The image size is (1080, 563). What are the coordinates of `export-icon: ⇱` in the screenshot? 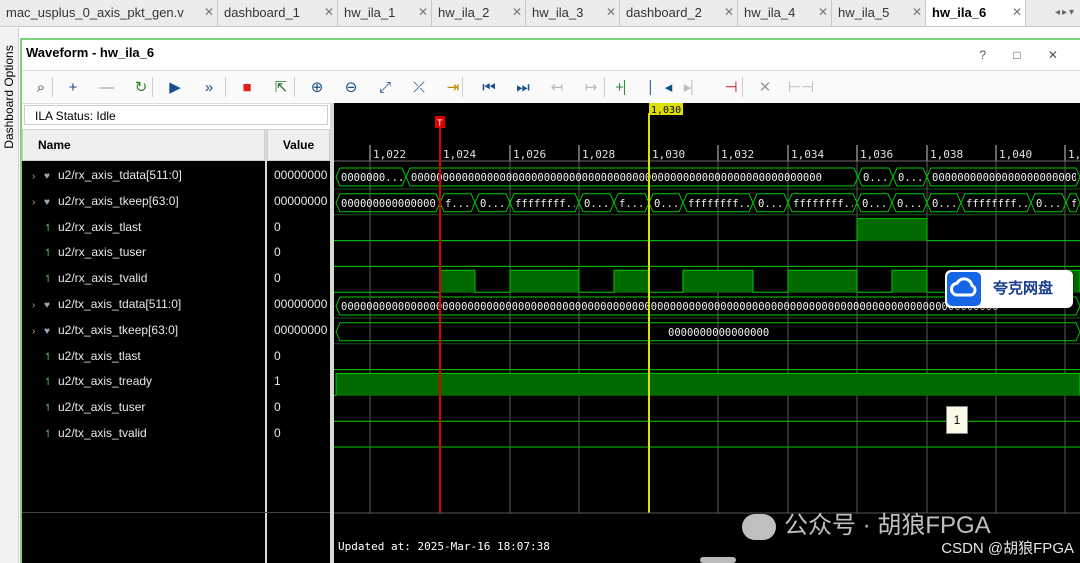 It's located at (281, 87).